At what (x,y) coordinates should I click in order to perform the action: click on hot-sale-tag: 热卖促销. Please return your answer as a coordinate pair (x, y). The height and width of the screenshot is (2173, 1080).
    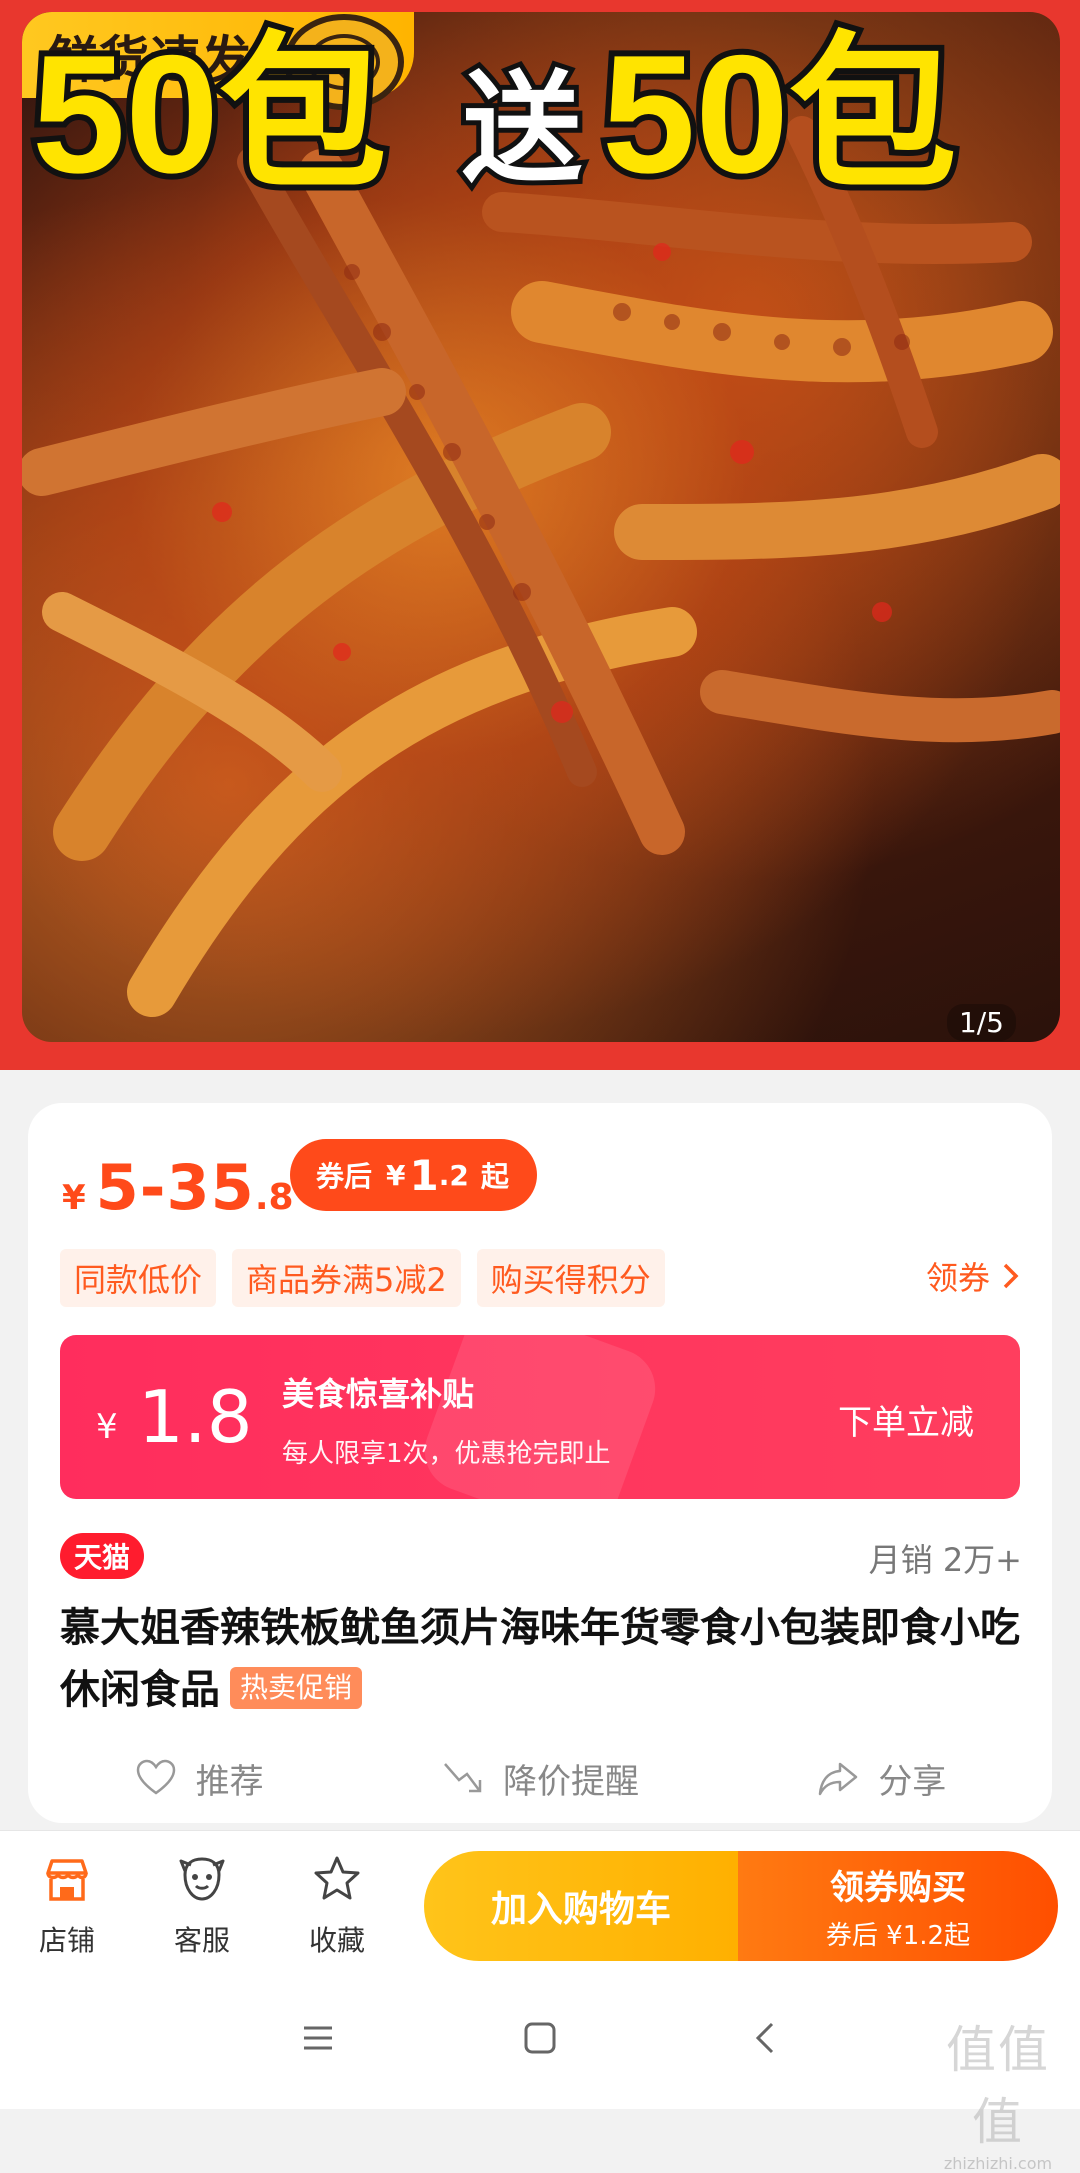
    Looking at the image, I should click on (296, 1688).